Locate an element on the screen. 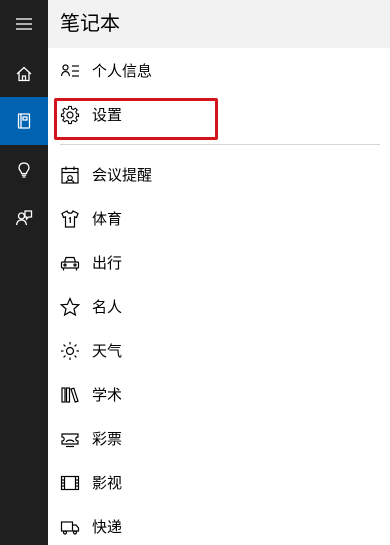  lottery-icon is located at coordinates (70, 439).